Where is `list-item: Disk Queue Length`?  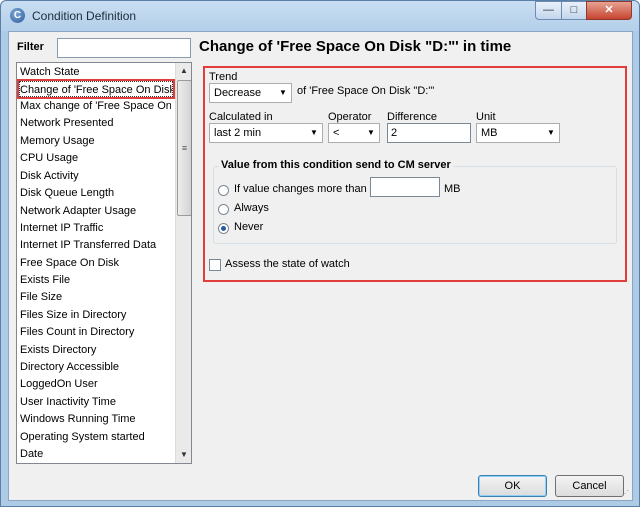
list-item: Disk Queue Length is located at coordinates (95, 193).